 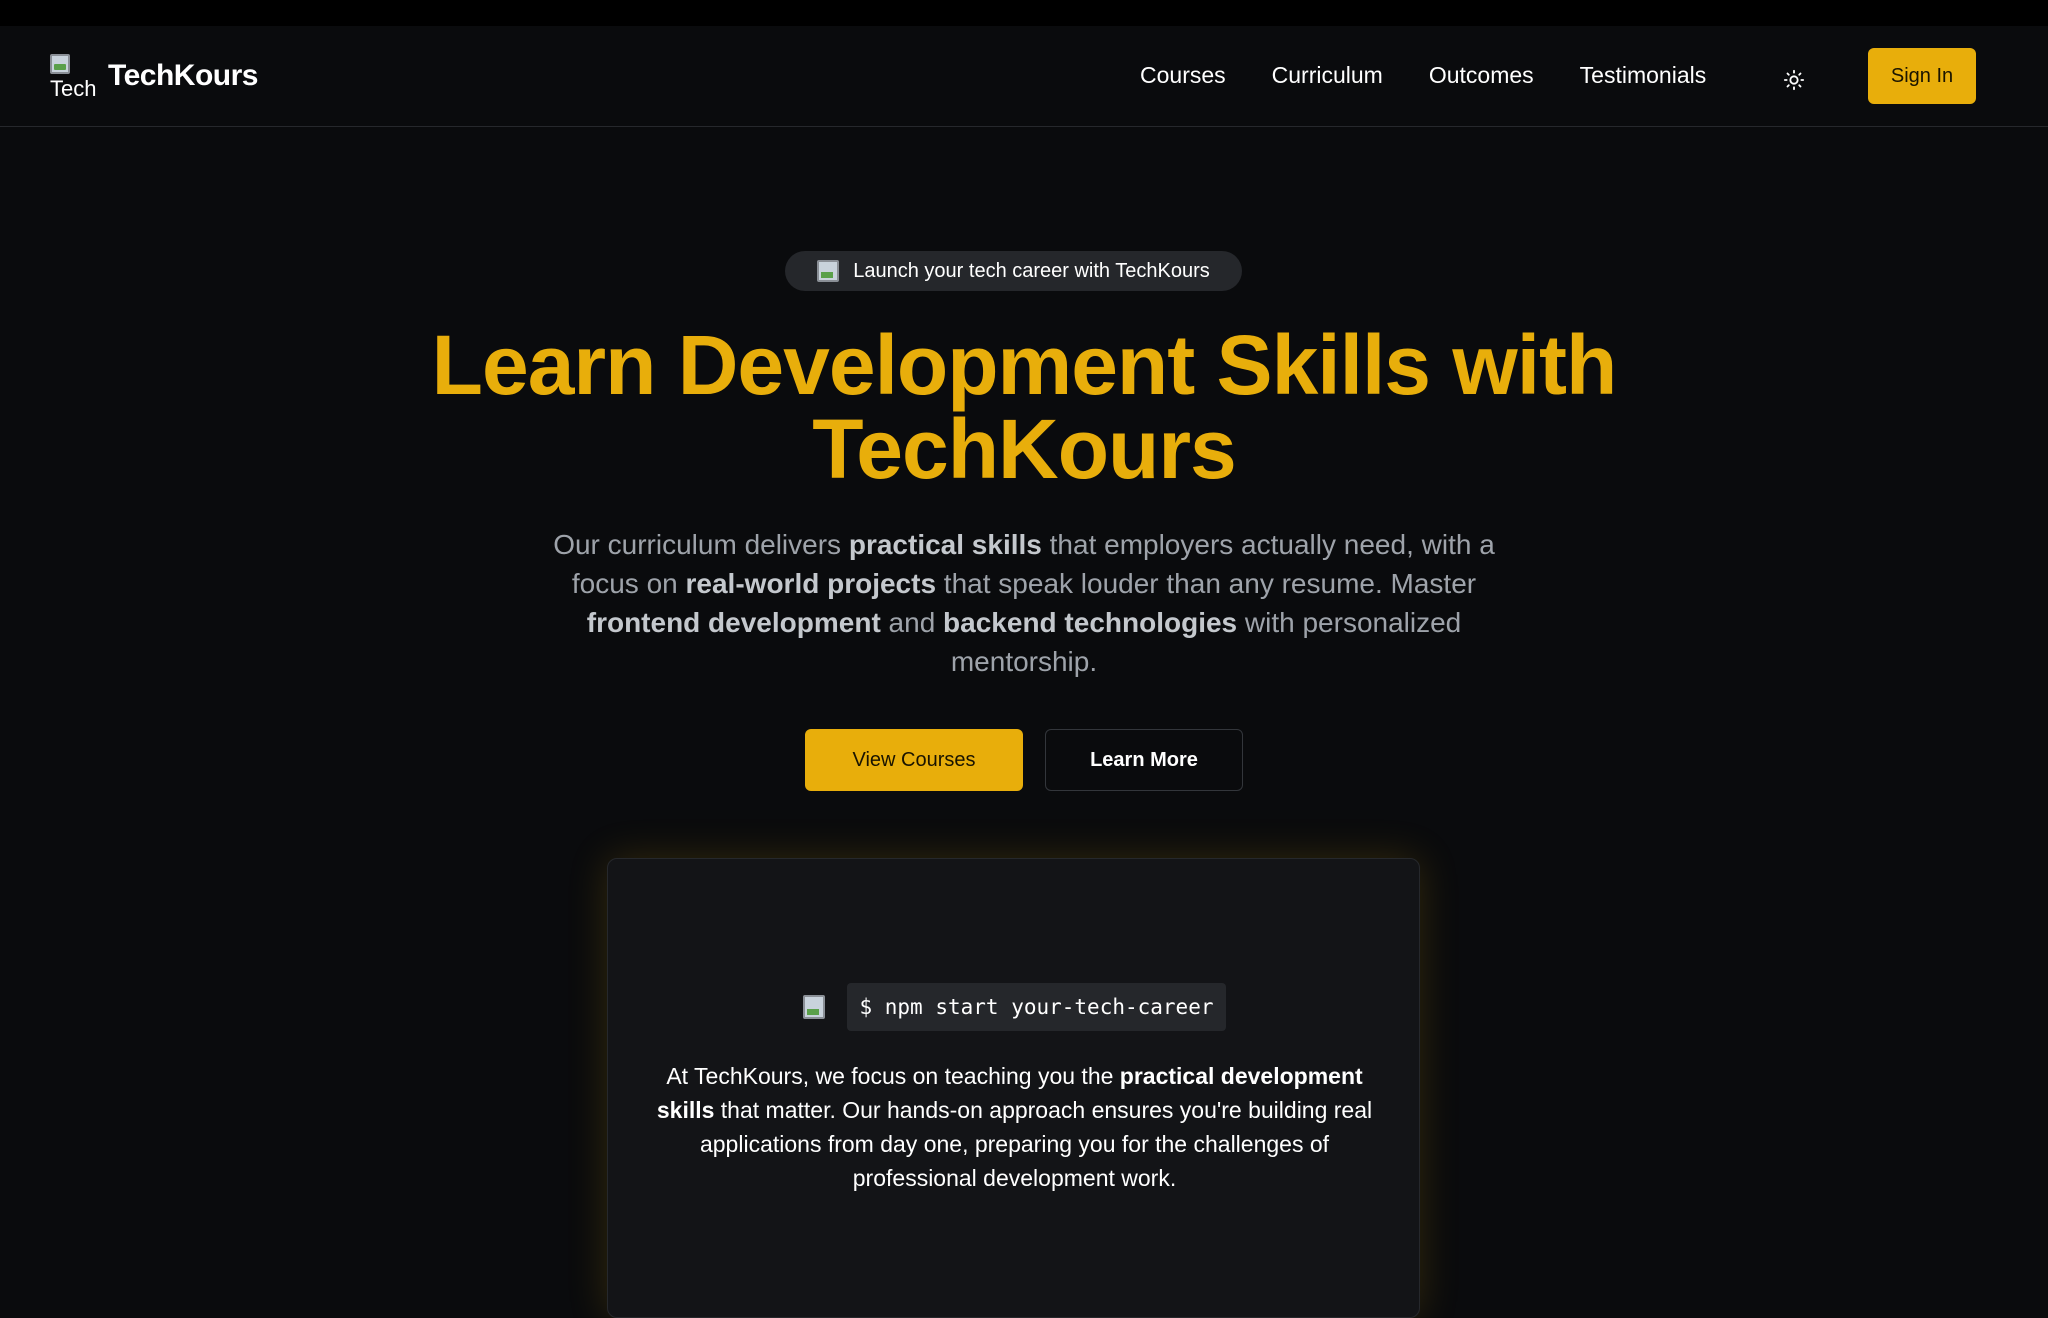 I want to click on top-strip, so click(x=1024, y=13).